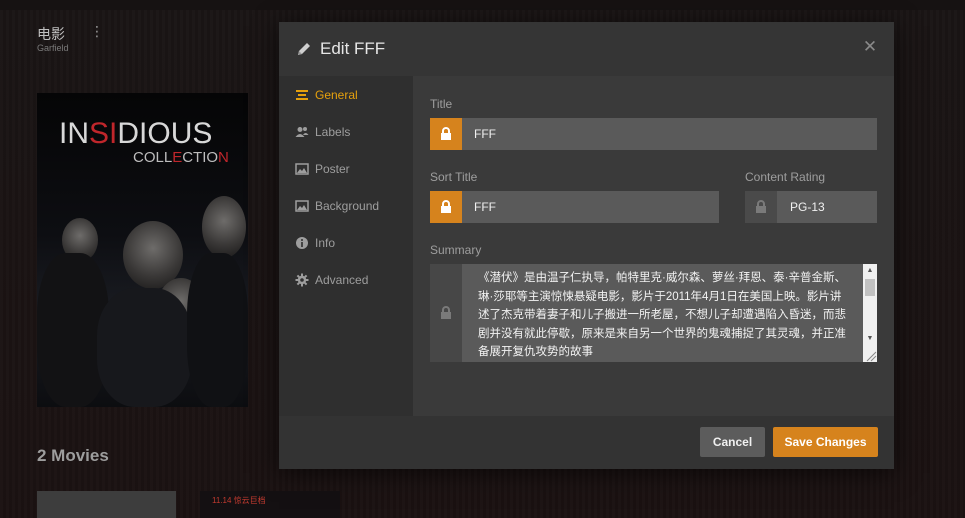  Describe the element at coordinates (302, 243) in the screenshot. I see `info-icon` at that location.